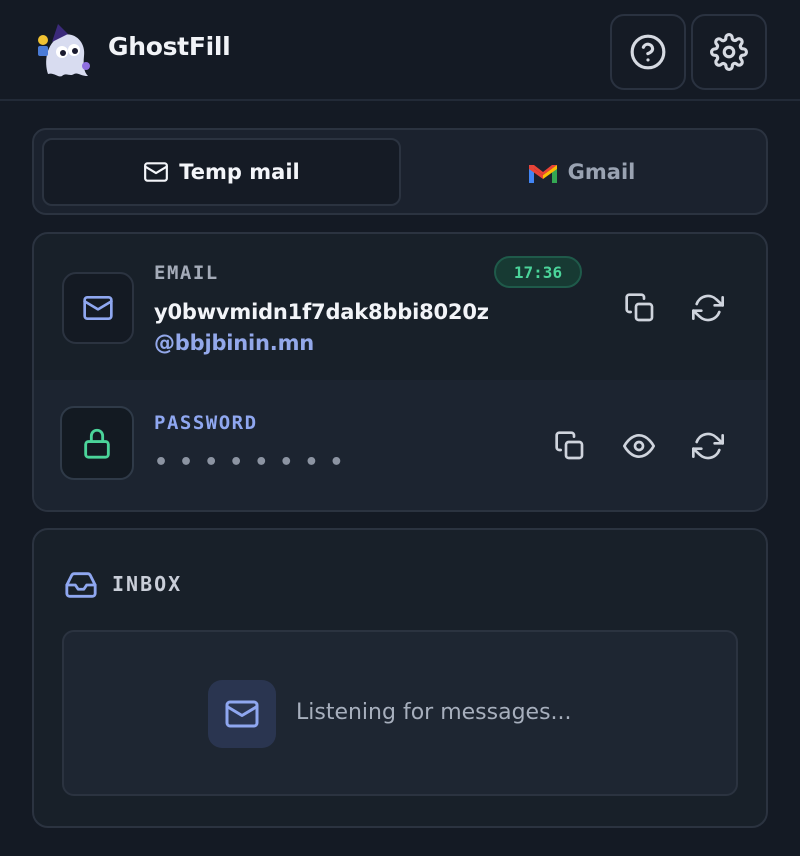 The width and height of the screenshot is (800, 856). I want to click on password-label: PASSWORD, so click(206, 423).